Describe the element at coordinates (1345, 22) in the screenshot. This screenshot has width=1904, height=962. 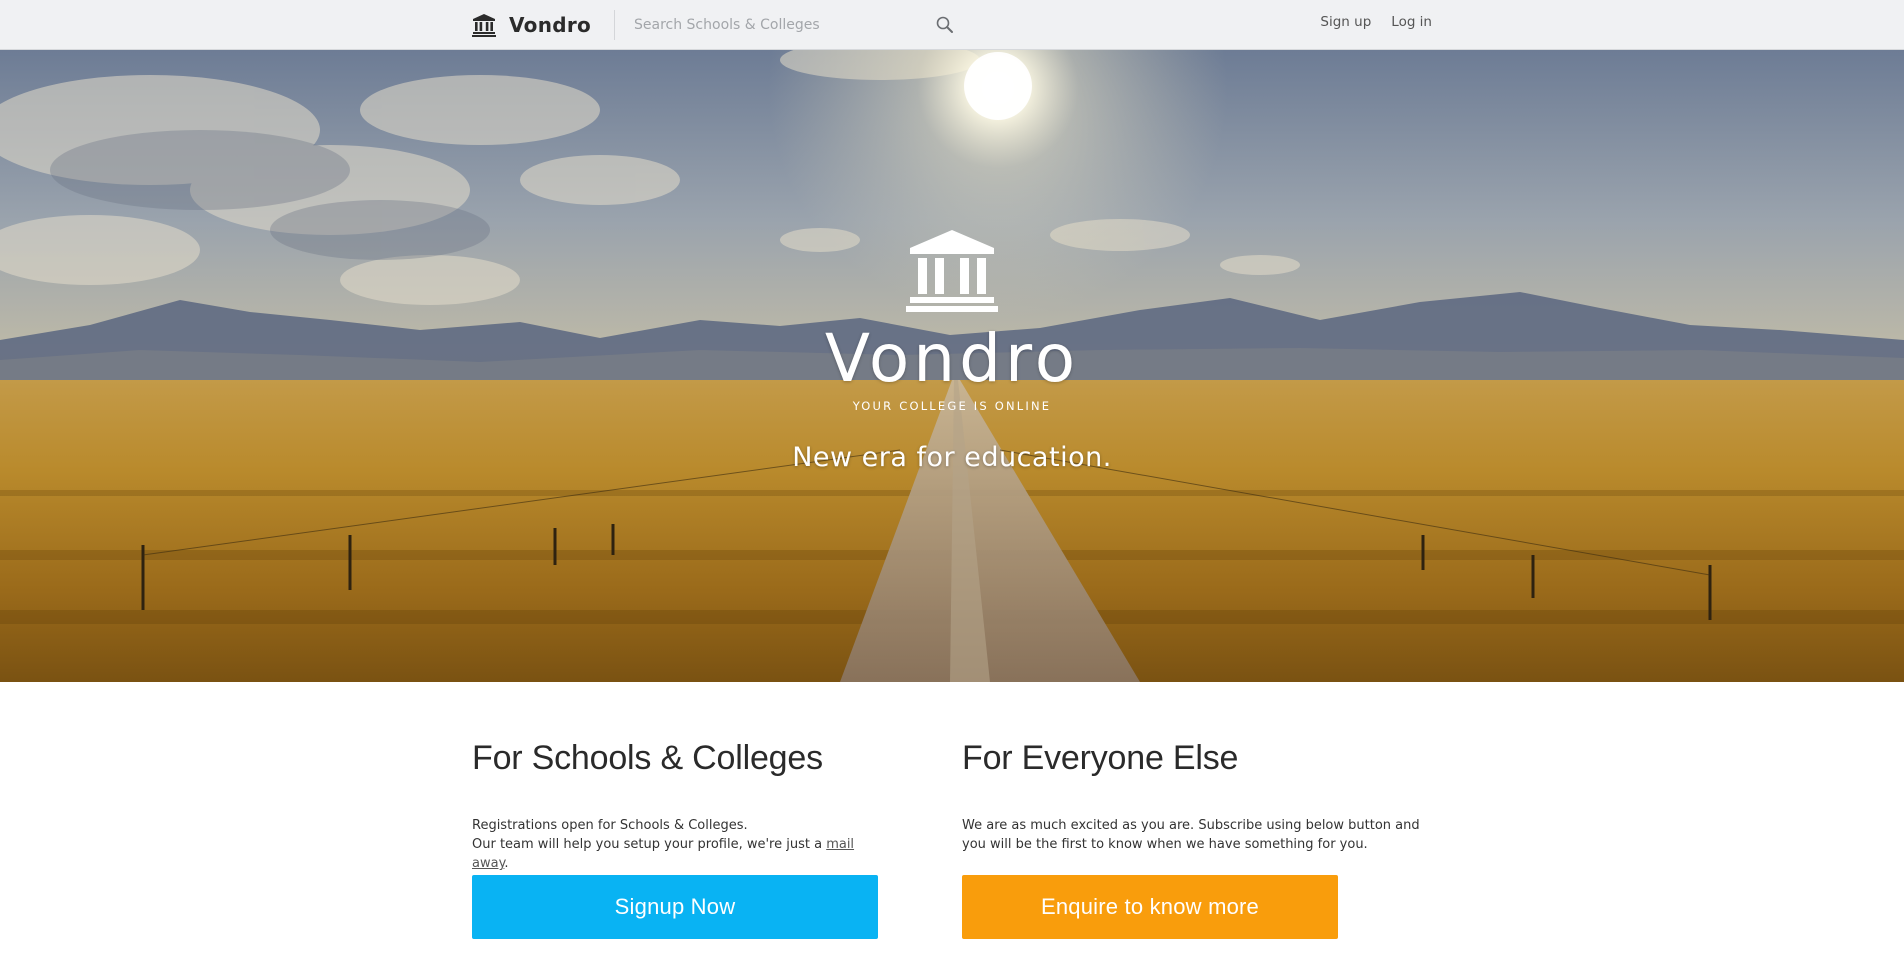
I see `signup-link: Sign up` at that location.